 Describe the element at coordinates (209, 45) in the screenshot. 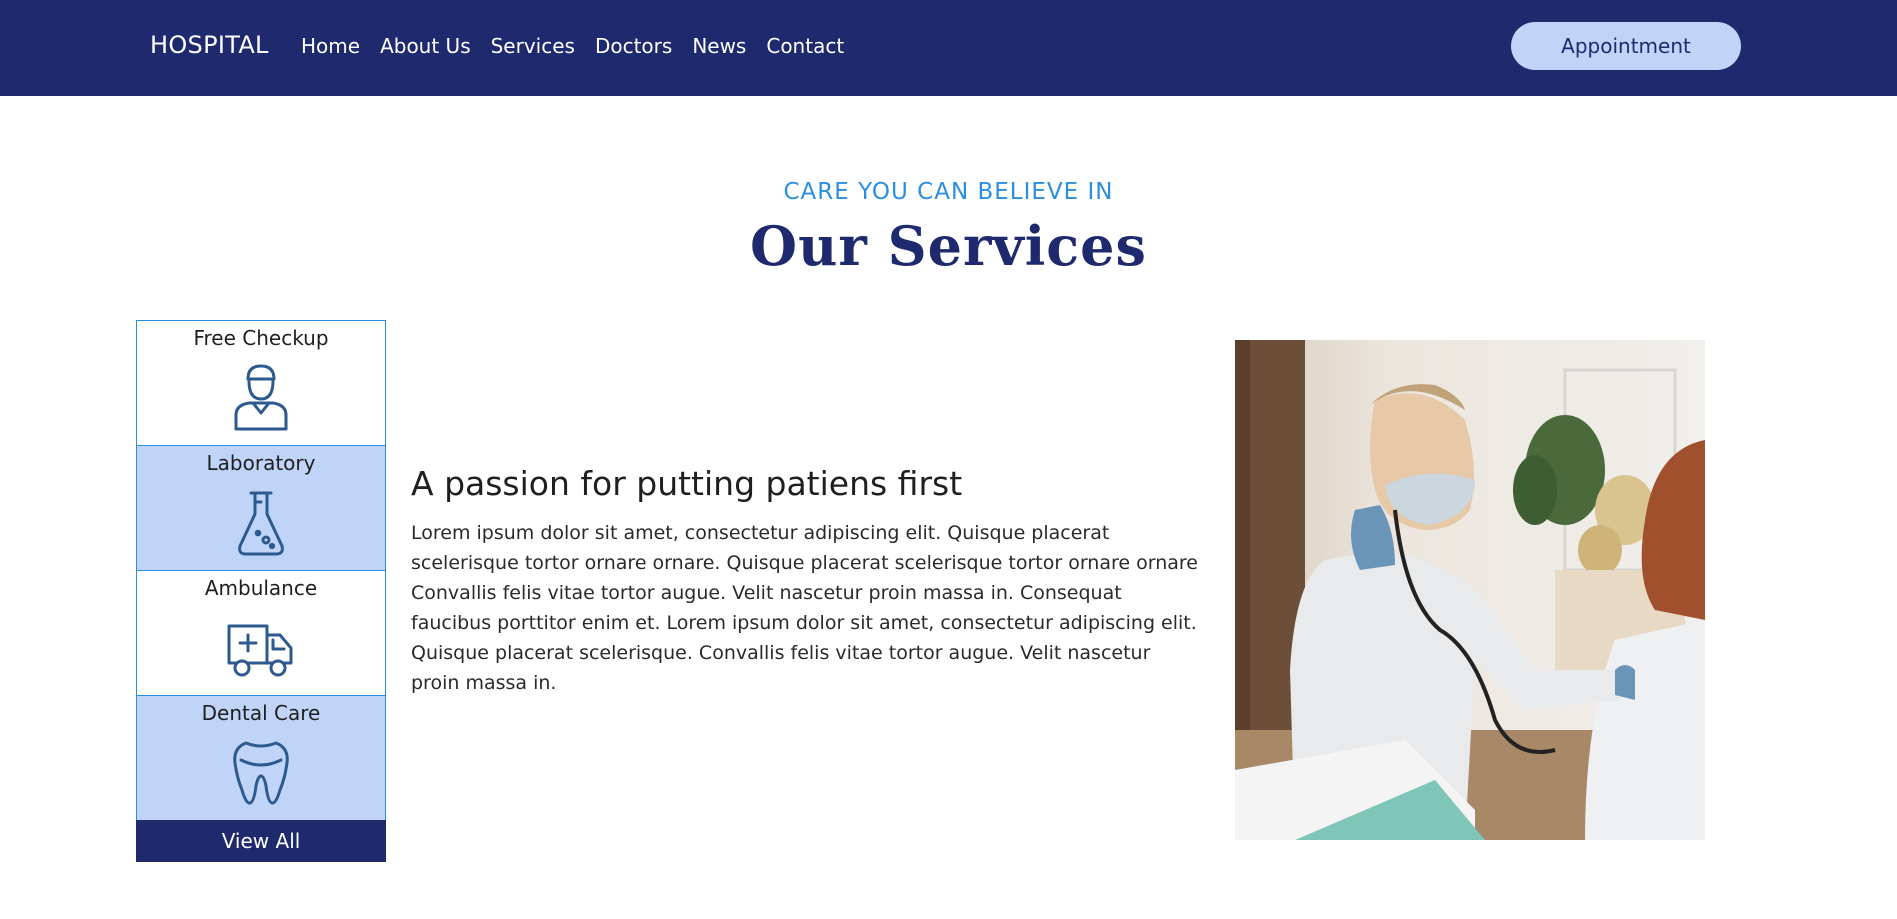

I see `brand-logo: HOSPITAL` at that location.